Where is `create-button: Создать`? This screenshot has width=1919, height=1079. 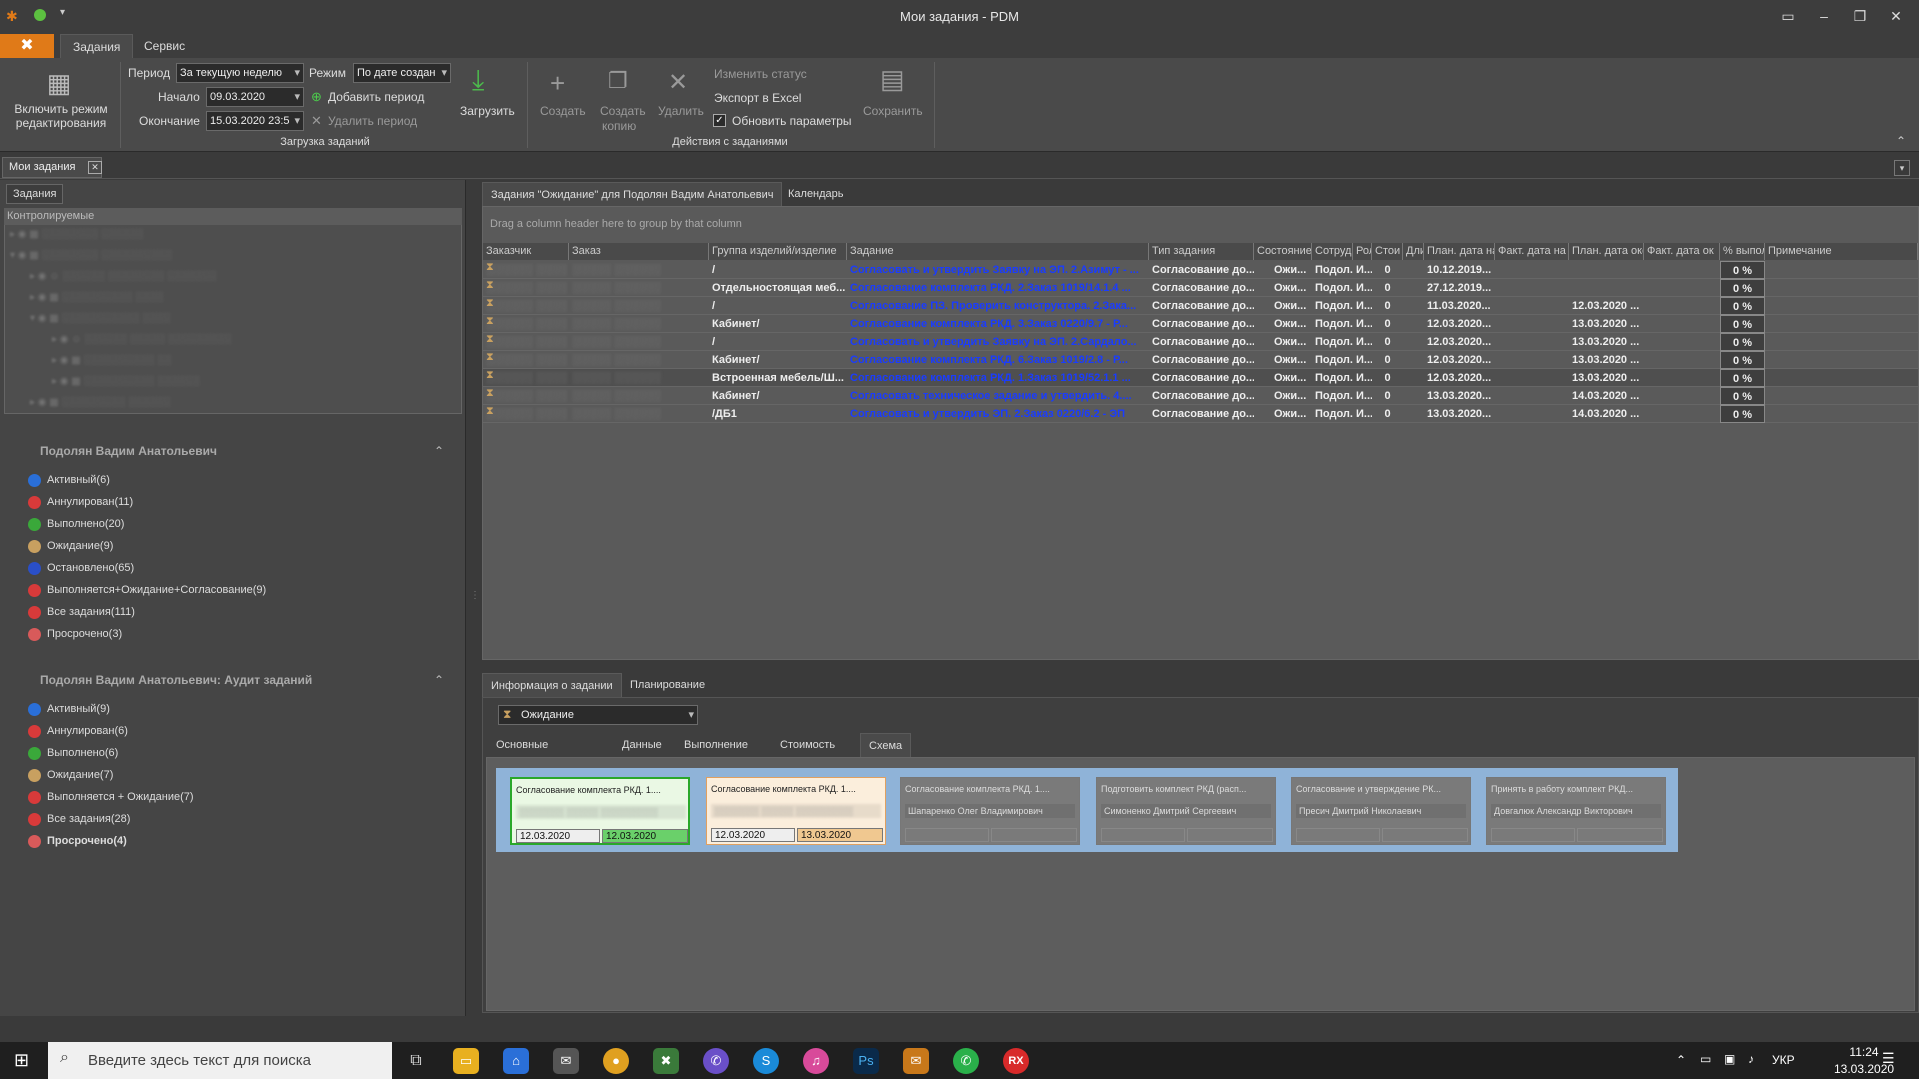
create-button: Создать is located at coordinates (563, 111).